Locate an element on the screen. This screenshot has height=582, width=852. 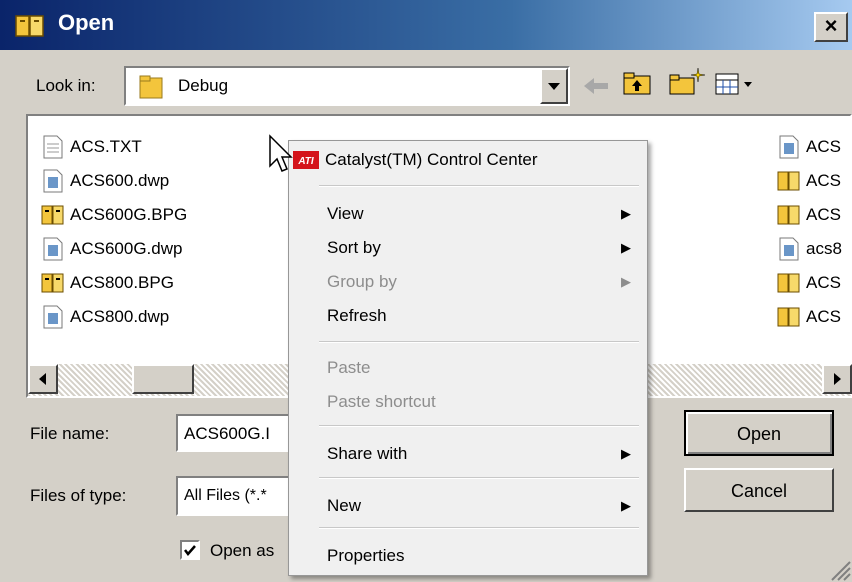
filetype-value: All Files (*.* is located at coordinates (225, 495).